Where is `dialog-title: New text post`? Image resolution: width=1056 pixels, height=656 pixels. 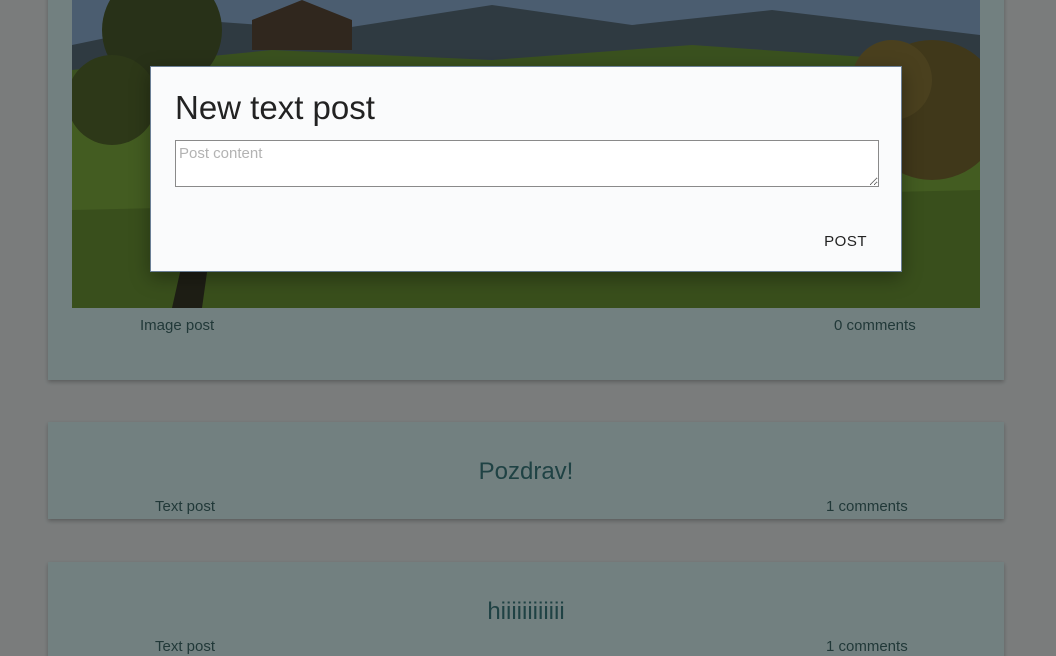 dialog-title: New text post is located at coordinates (275, 107).